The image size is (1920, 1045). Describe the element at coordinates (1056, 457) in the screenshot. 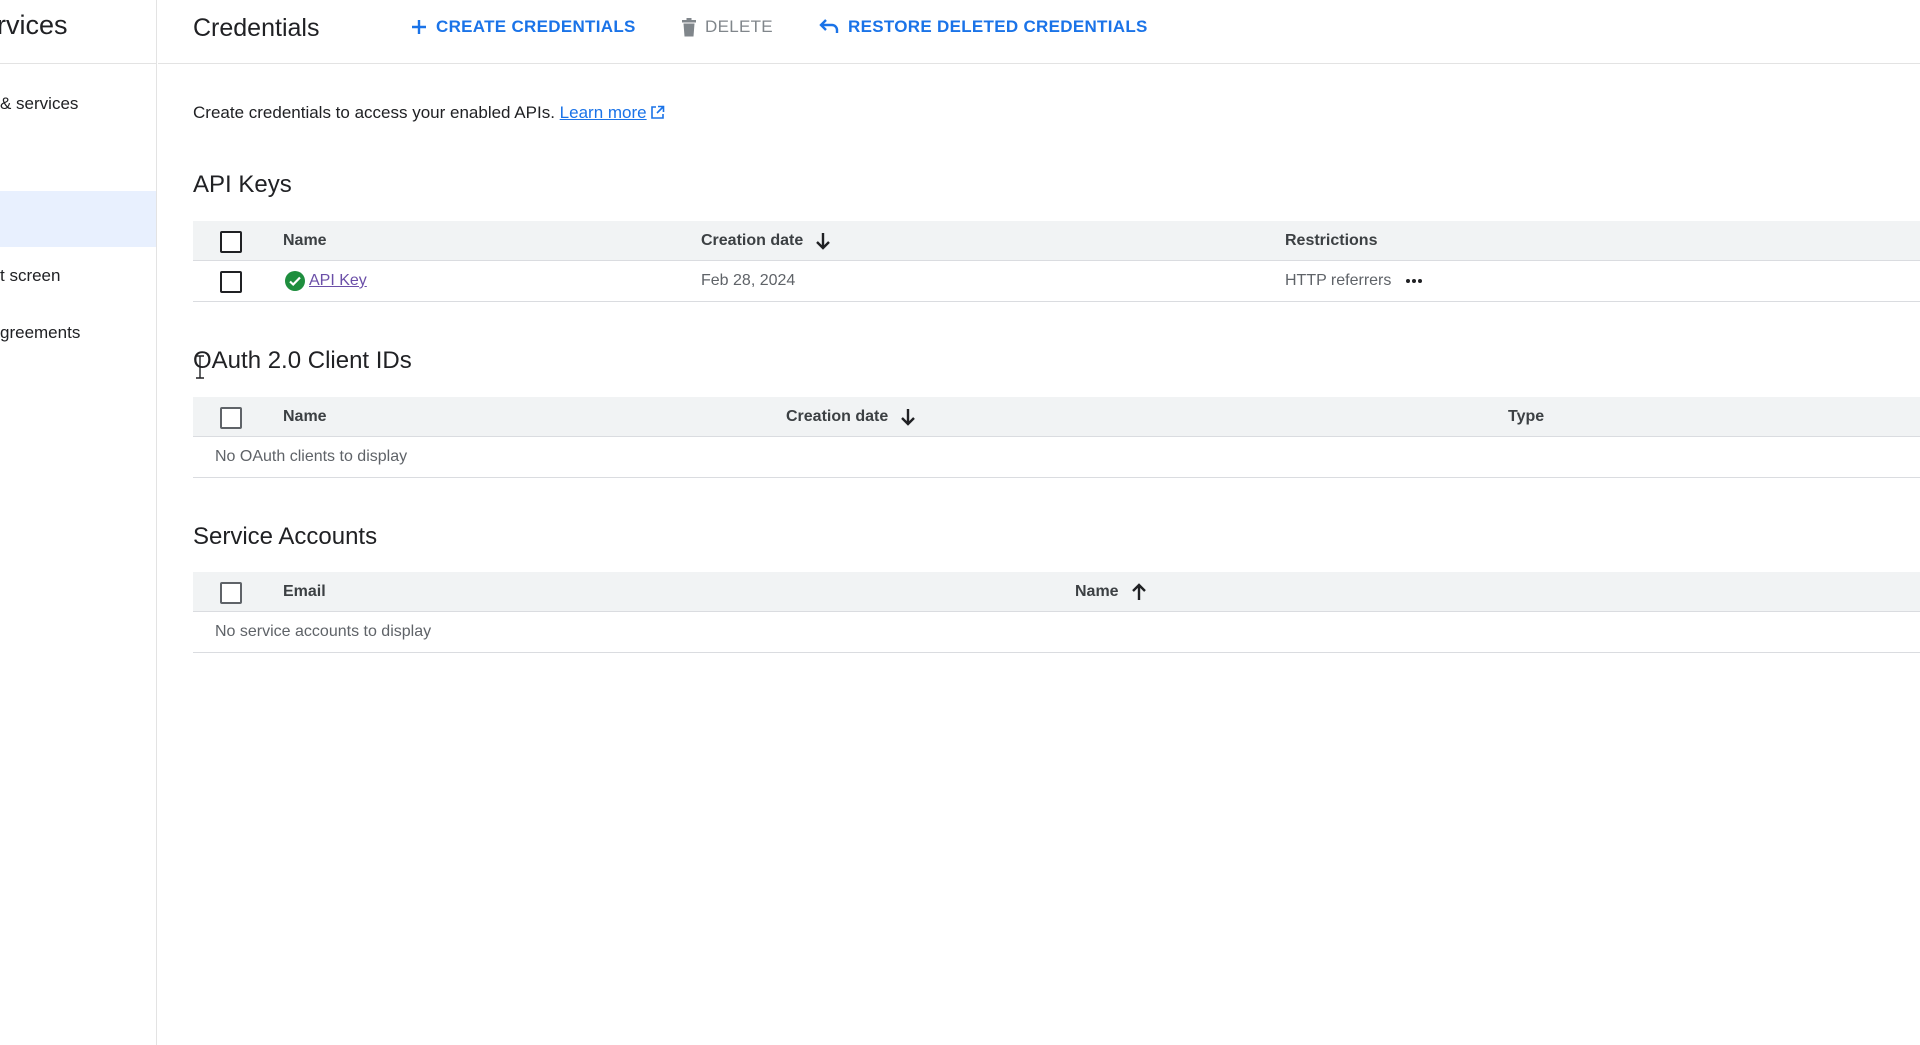

I see `oauth-empty-row: No OAuth clients to display` at that location.